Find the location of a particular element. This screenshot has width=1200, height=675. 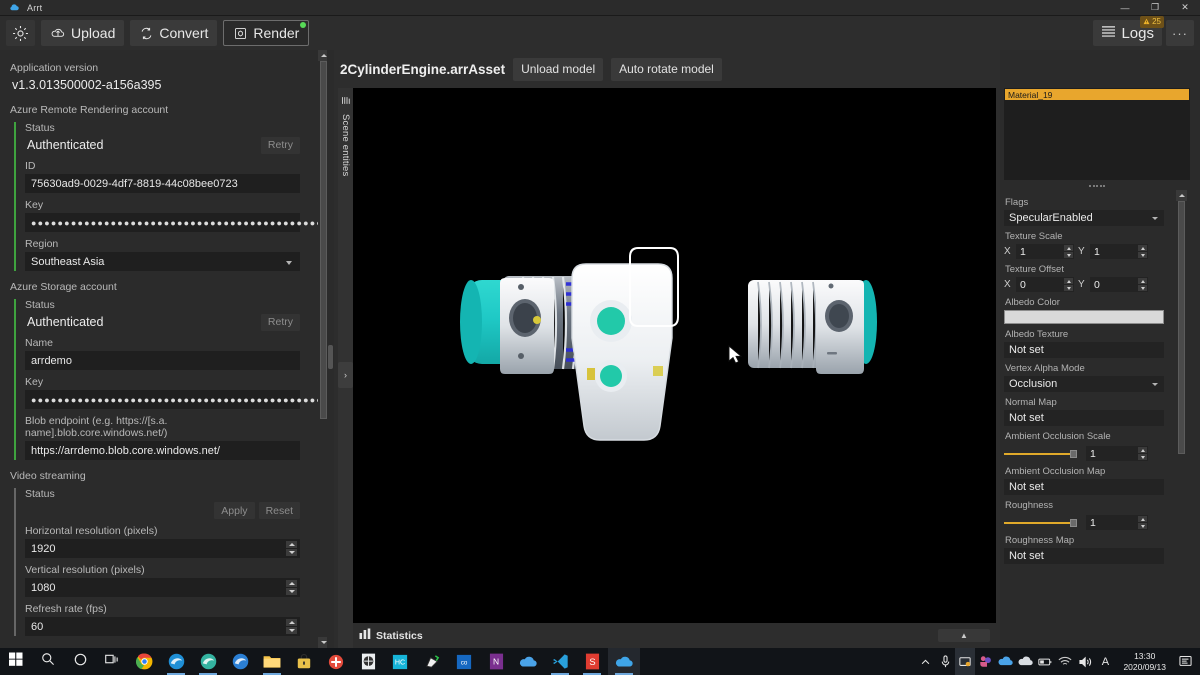

ime-a-icon: A is located at coordinates (1105, 661).